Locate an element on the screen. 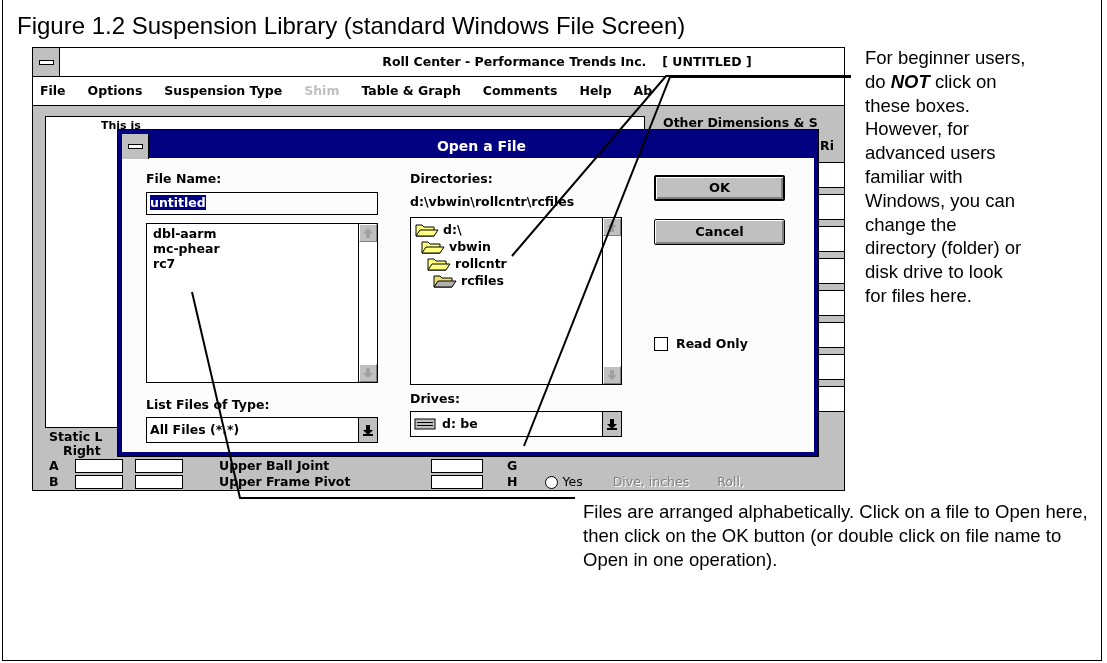 The height and width of the screenshot is (663, 1107). list-entry: rc7 is located at coordinates (164, 263).